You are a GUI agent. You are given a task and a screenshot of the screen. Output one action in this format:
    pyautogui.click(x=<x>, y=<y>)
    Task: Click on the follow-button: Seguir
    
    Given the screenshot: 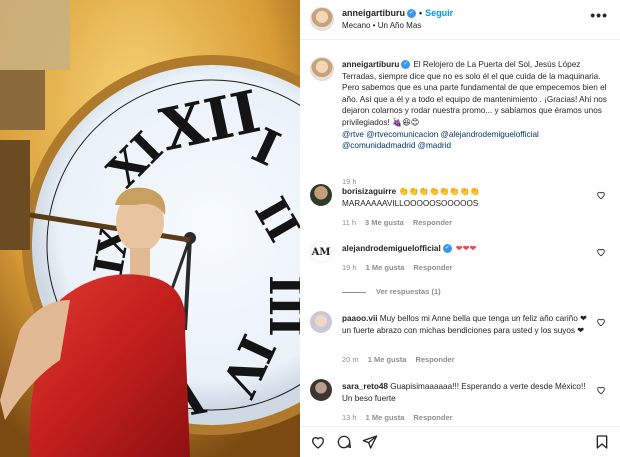 What is the action you would take?
    pyautogui.click(x=439, y=13)
    